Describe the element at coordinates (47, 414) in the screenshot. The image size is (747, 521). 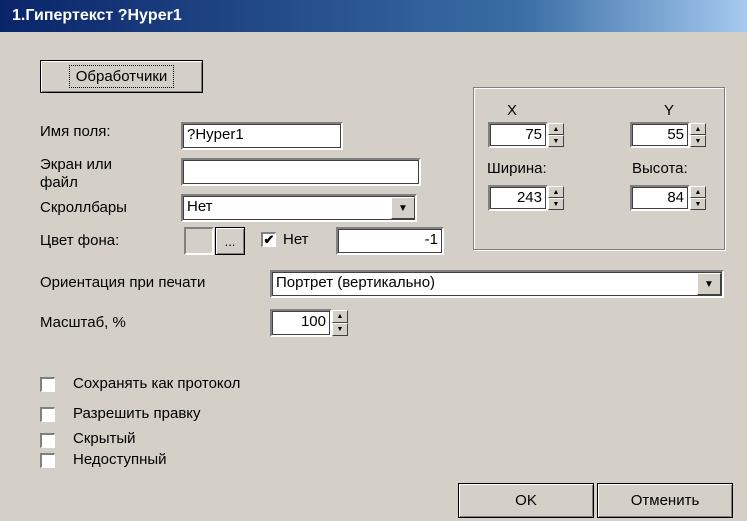
I see `allow-edit-checkbox` at that location.